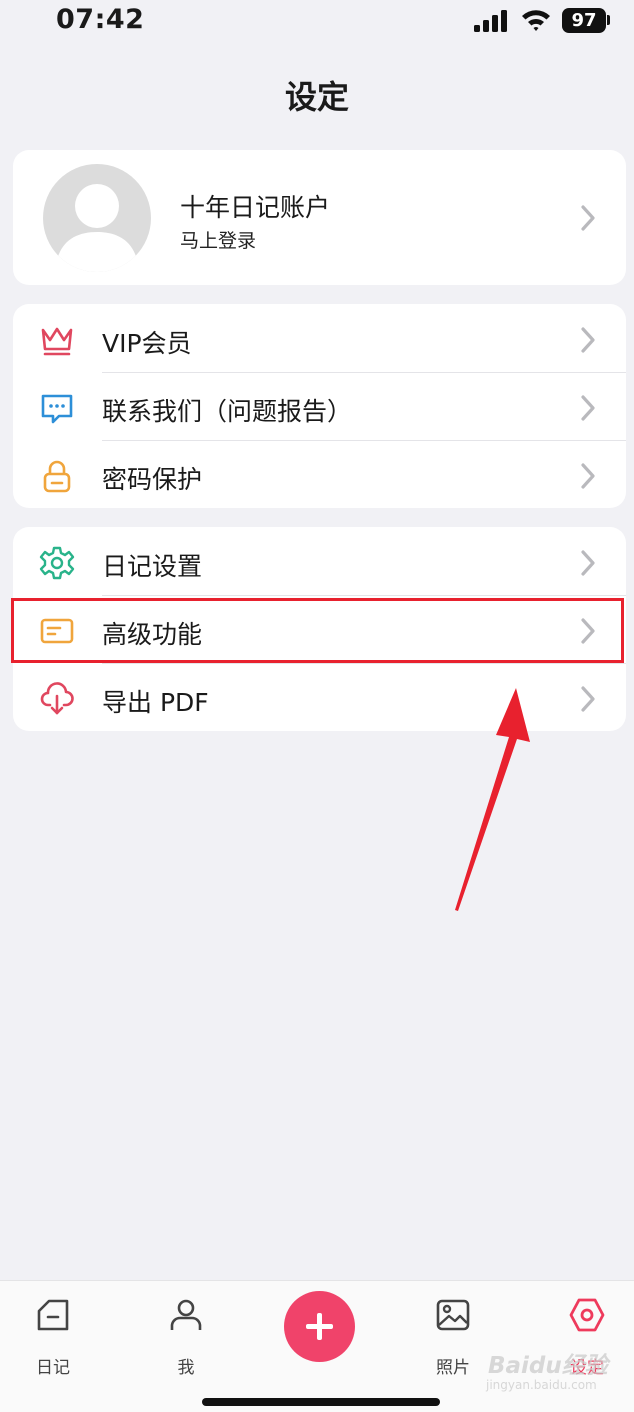 Image resolution: width=634 pixels, height=1412 pixels. I want to click on tab-label: 我, so click(186, 1368).